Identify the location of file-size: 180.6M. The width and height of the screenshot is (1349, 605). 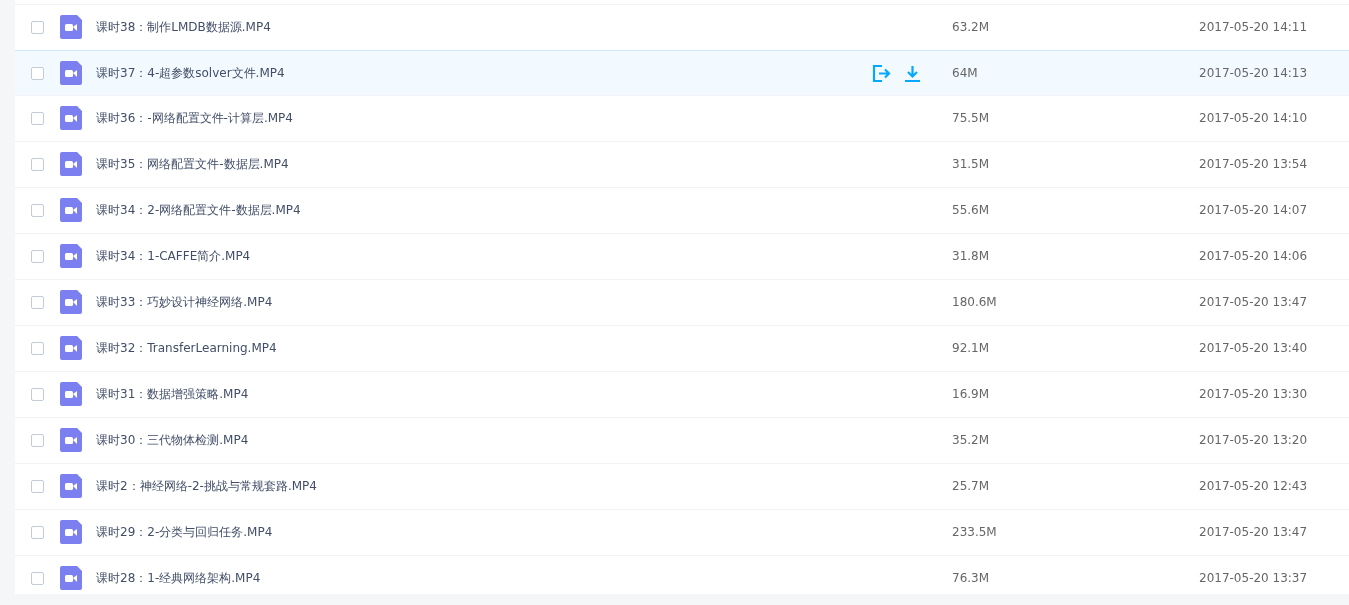
(975, 302).